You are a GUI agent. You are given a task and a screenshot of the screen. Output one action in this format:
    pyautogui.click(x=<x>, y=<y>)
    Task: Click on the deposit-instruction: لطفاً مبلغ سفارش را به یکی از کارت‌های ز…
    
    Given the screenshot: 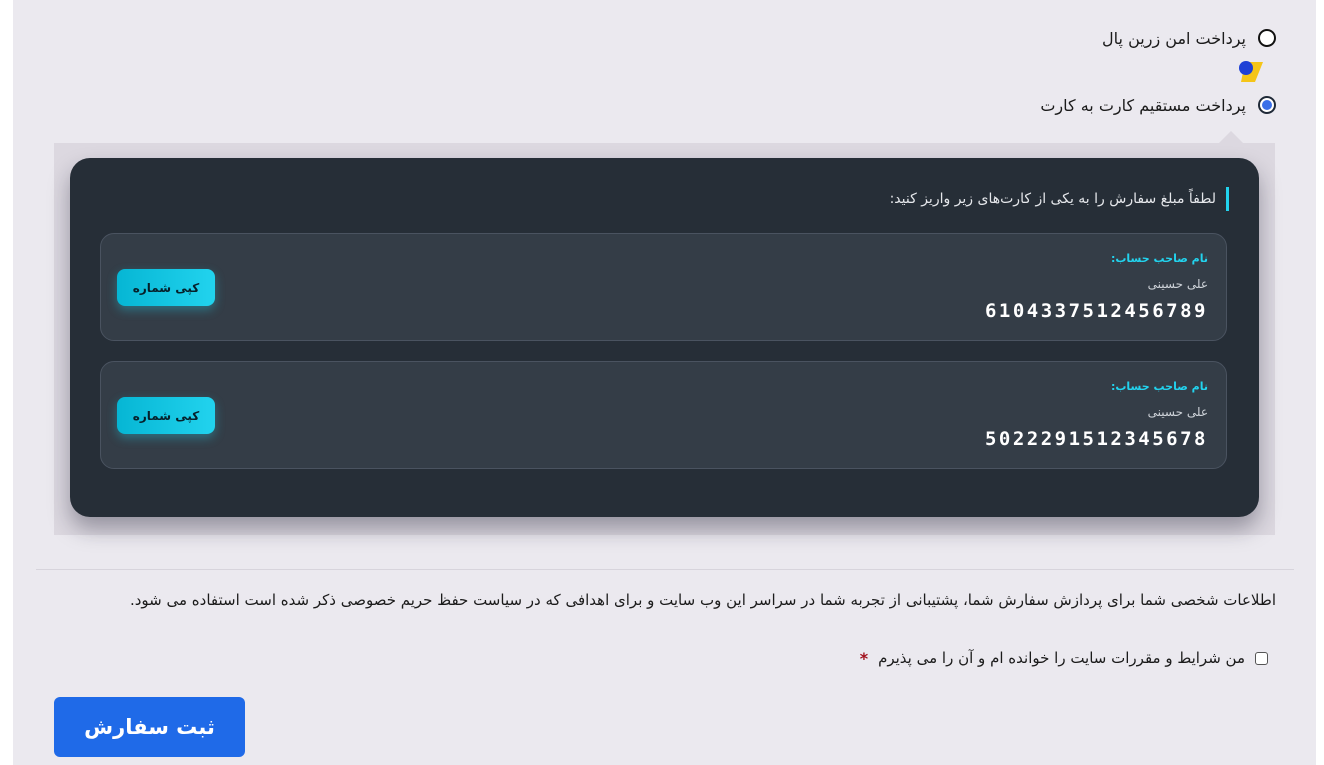 What is the action you would take?
    pyautogui.click(x=1059, y=199)
    